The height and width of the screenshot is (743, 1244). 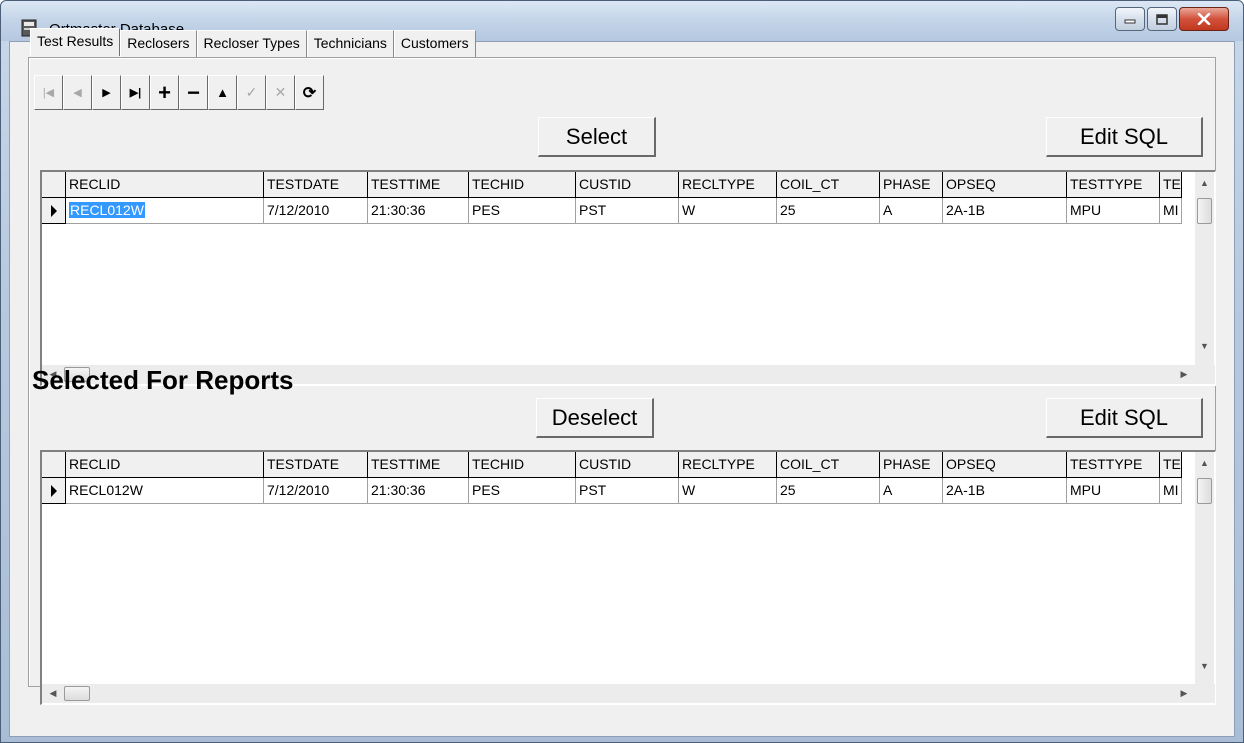 What do you see at coordinates (434, 44) in the screenshot?
I see `tab-customers: Customers` at bounding box center [434, 44].